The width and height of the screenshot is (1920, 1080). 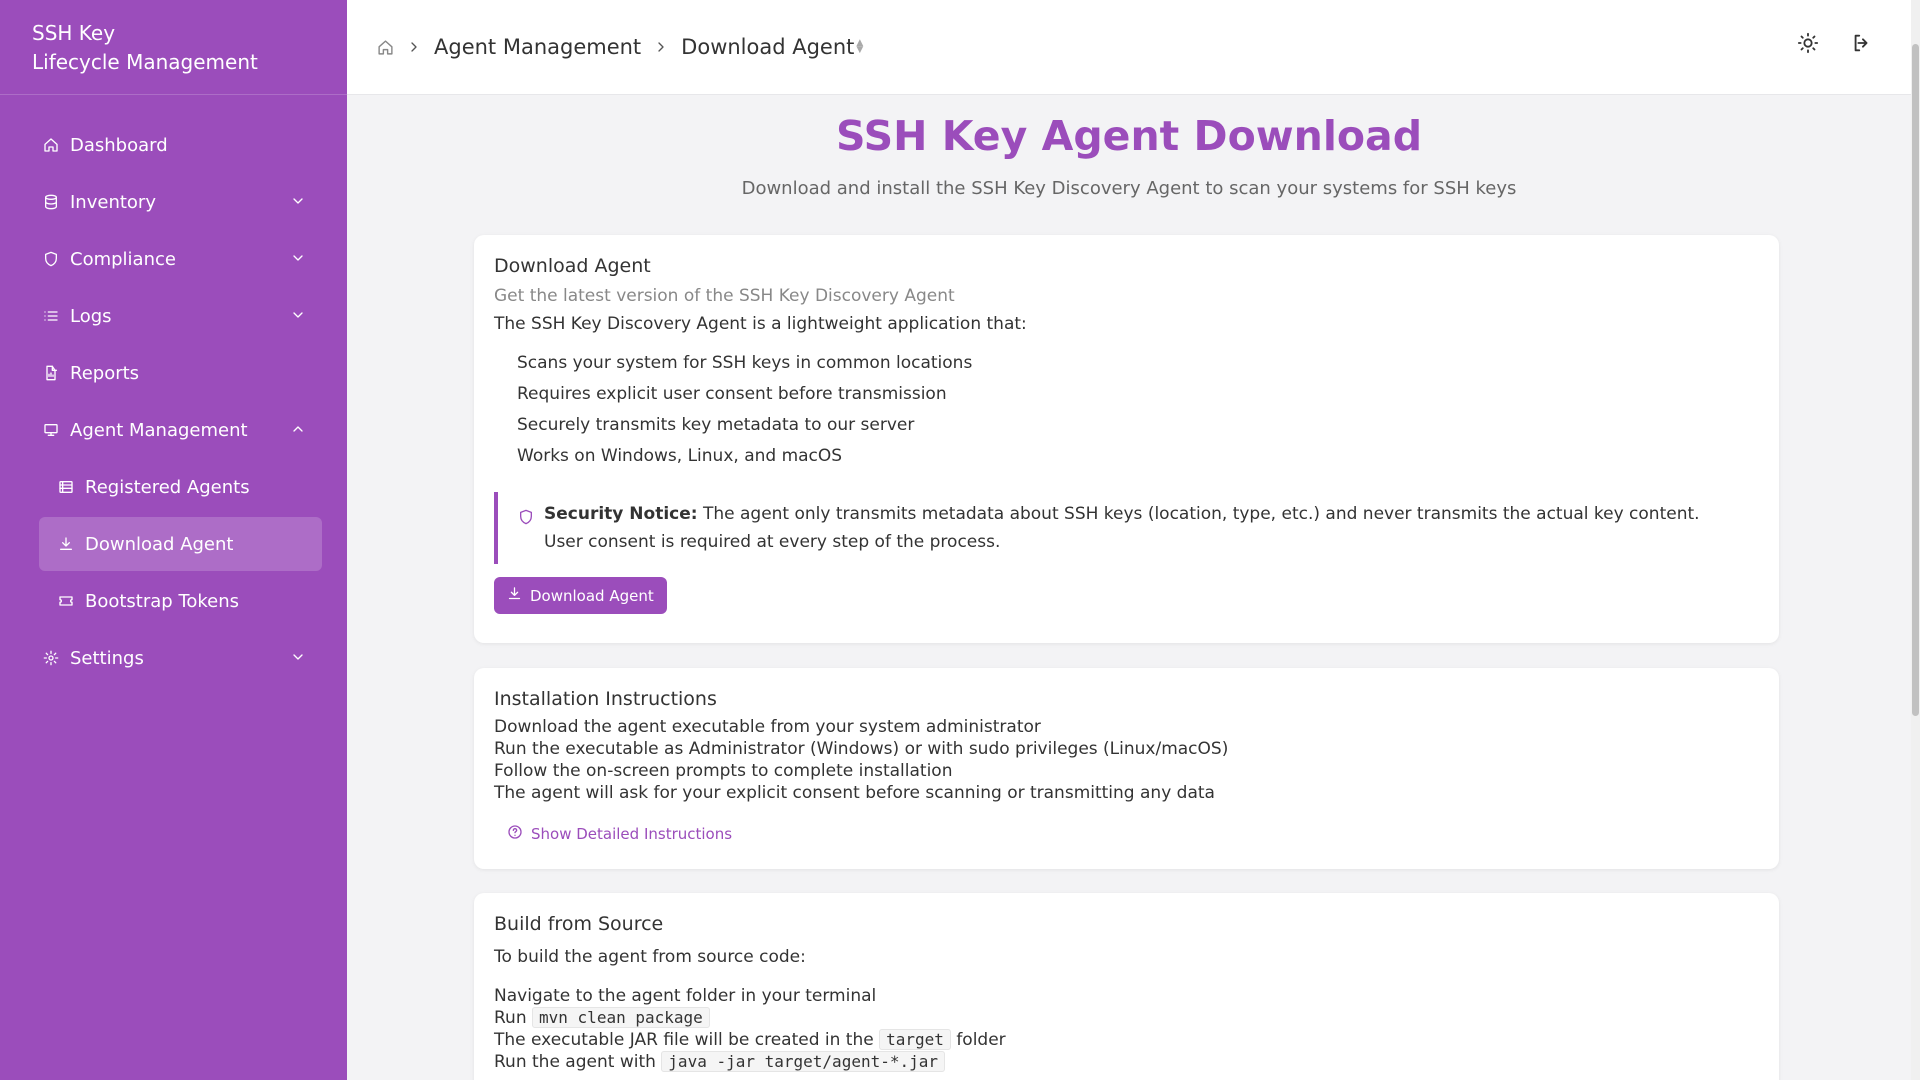 I want to click on sidebar-item-agent-management: Agent Management, so click(x=180, y=430).